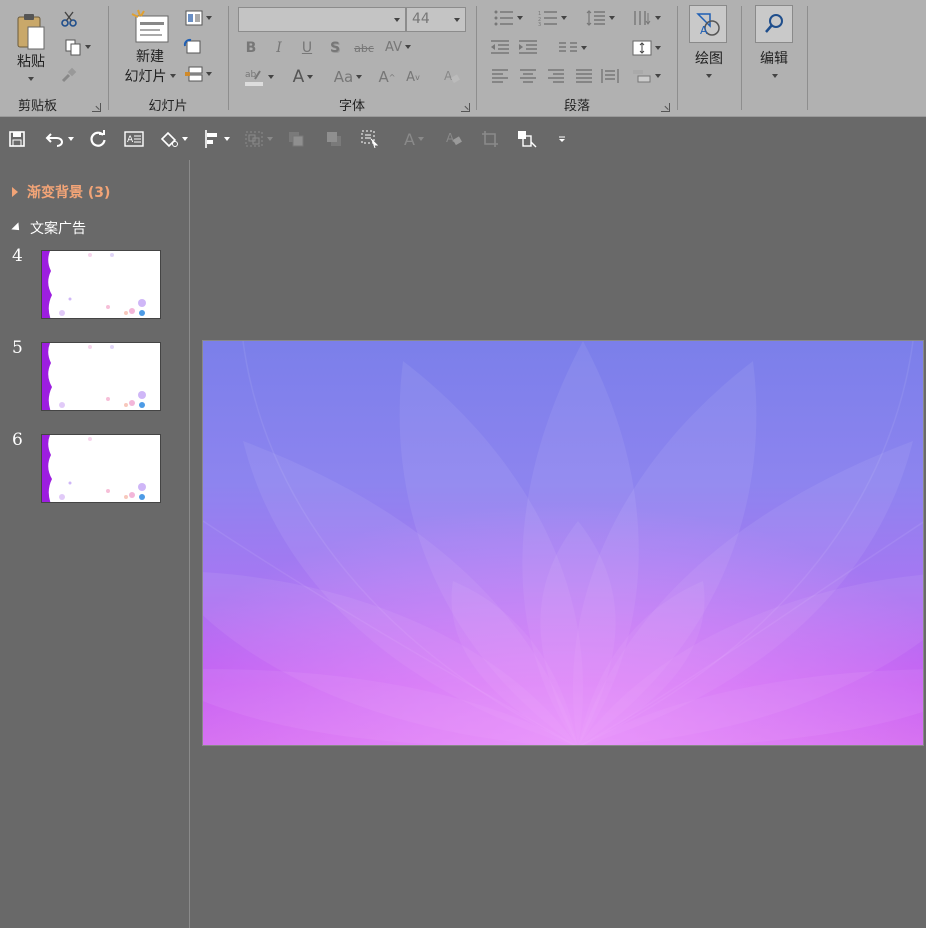 The height and width of the screenshot is (928, 926). Describe the element at coordinates (576, 106) in the screenshot. I see `paragraph-group-label: 段落` at that location.